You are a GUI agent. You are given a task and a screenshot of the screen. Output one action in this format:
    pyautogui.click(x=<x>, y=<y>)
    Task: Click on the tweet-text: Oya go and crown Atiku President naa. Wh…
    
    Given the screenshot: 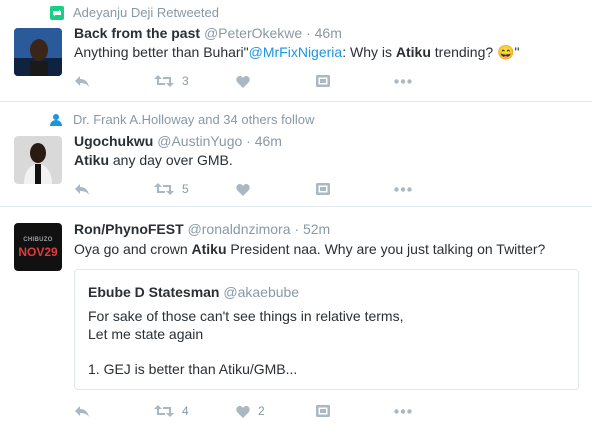 What is the action you would take?
    pyautogui.click(x=309, y=249)
    